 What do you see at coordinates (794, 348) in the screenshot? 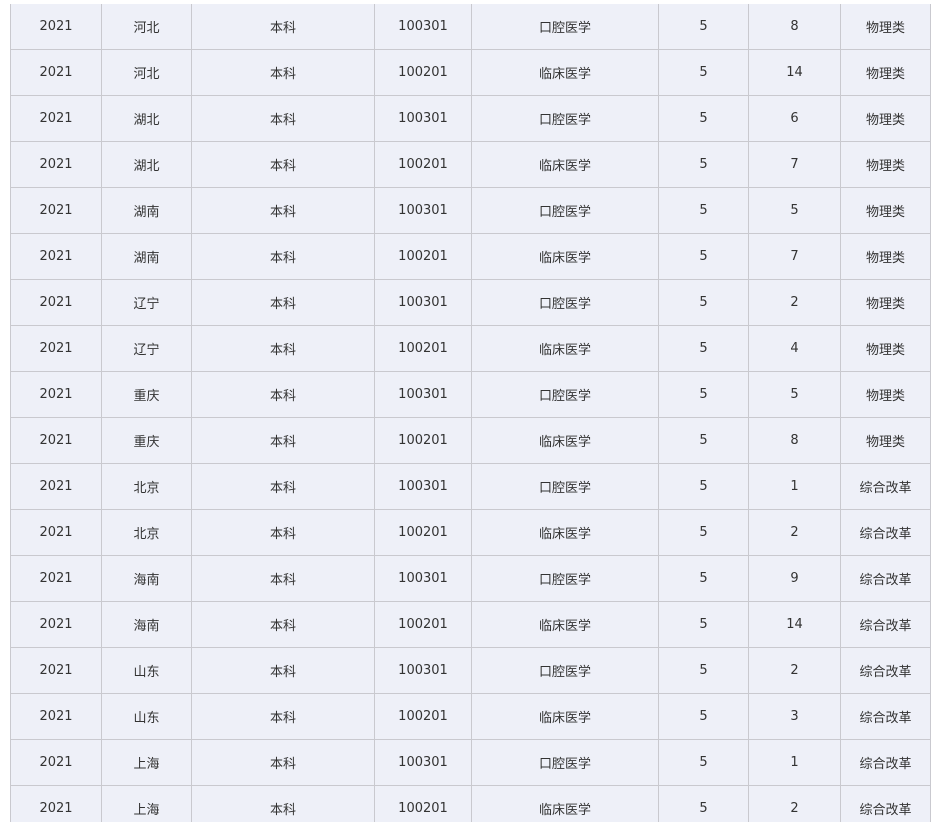
I see `quota-cell: 4` at bounding box center [794, 348].